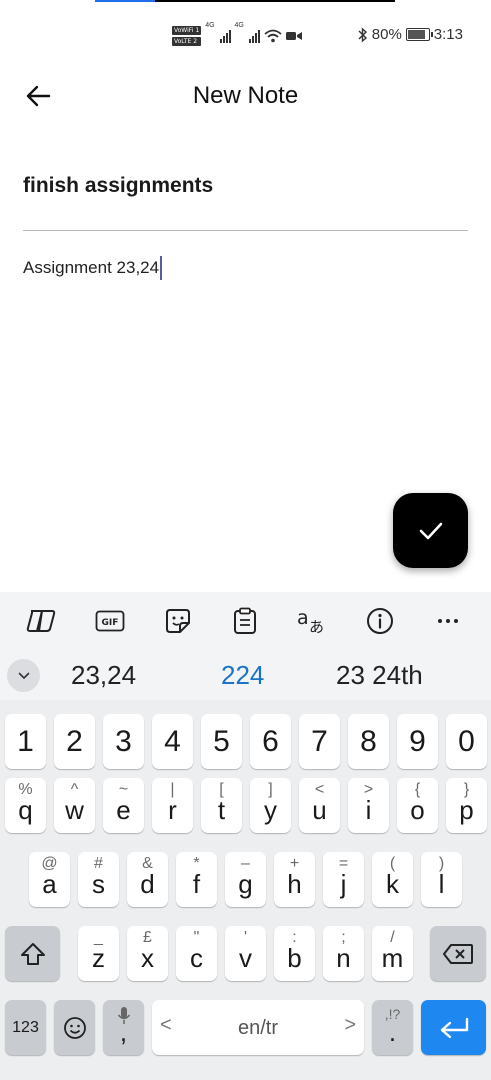 The width and height of the screenshot is (491, 1080). I want to click on key-g: – g, so click(245, 879).